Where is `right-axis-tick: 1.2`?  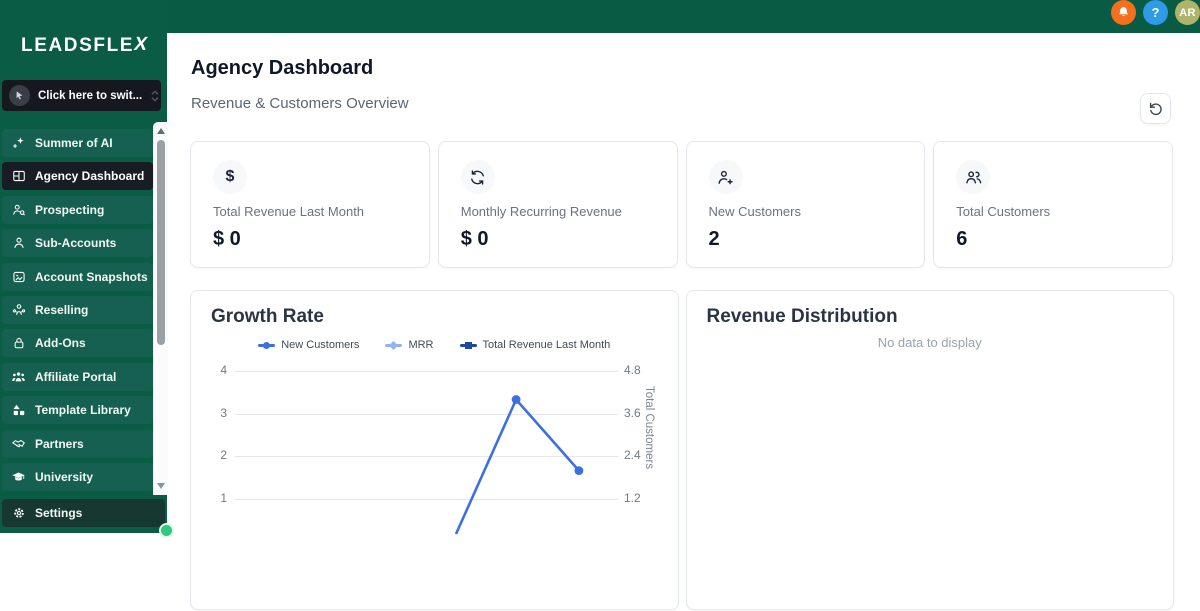
right-axis-tick: 1.2 is located at coordinates (632, 498).